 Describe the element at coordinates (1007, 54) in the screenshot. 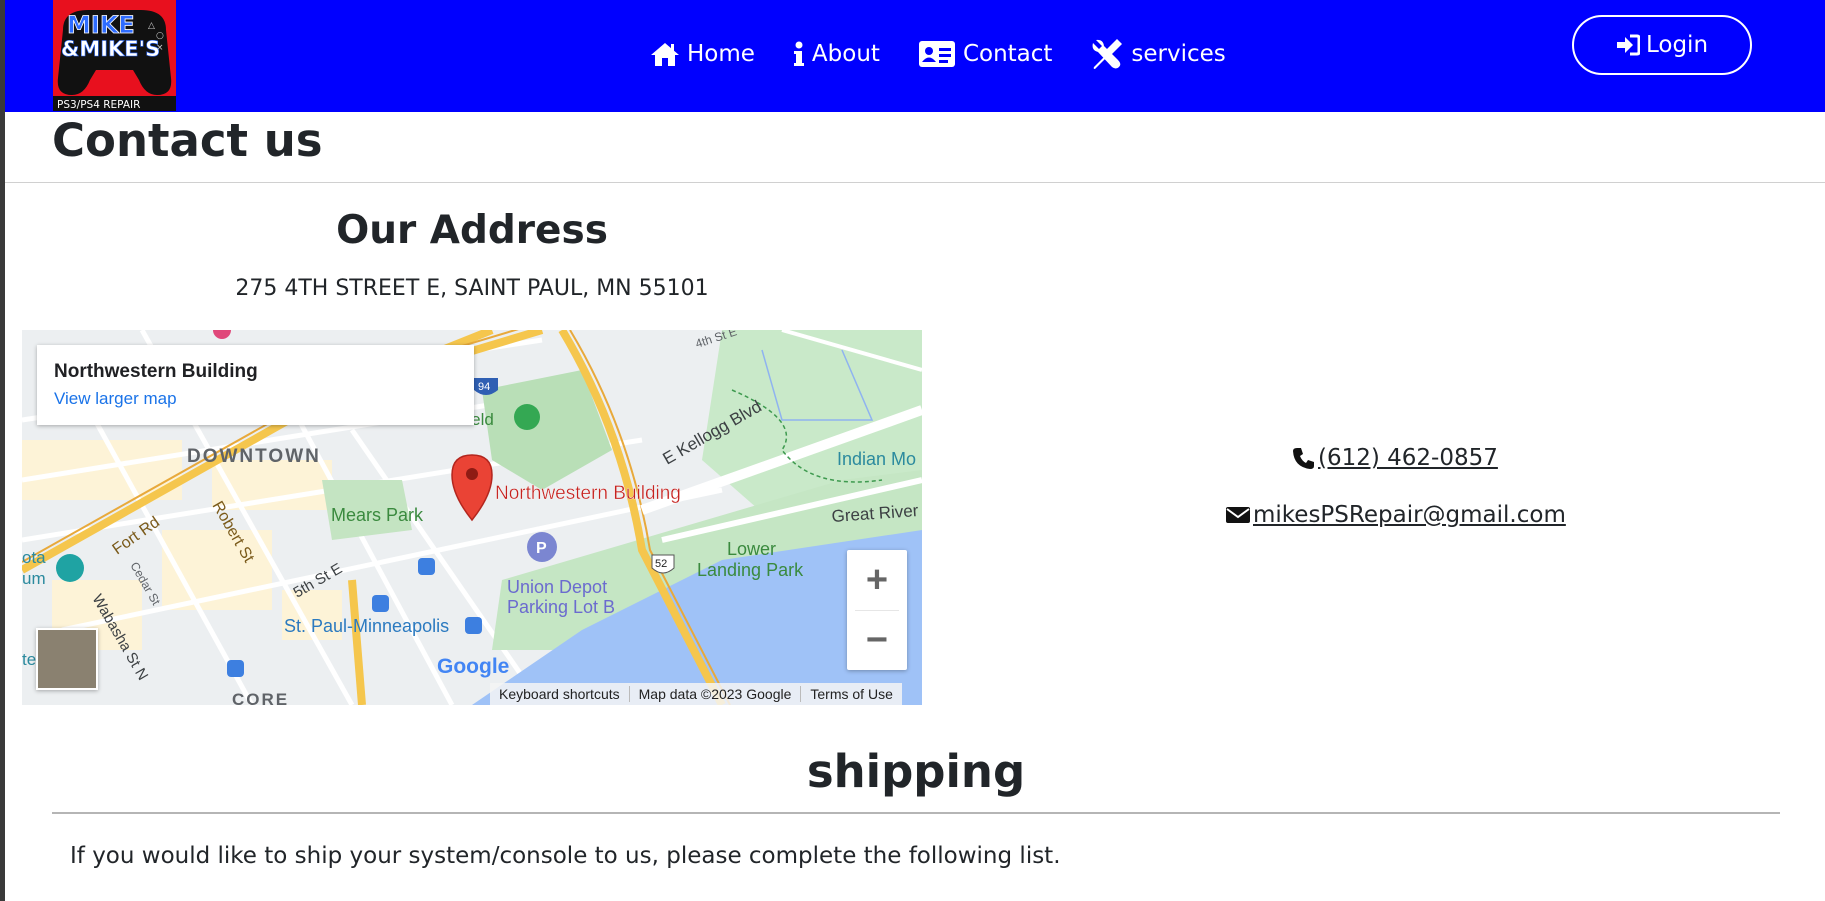

I see `nav-contact-label: Contact` at that location.